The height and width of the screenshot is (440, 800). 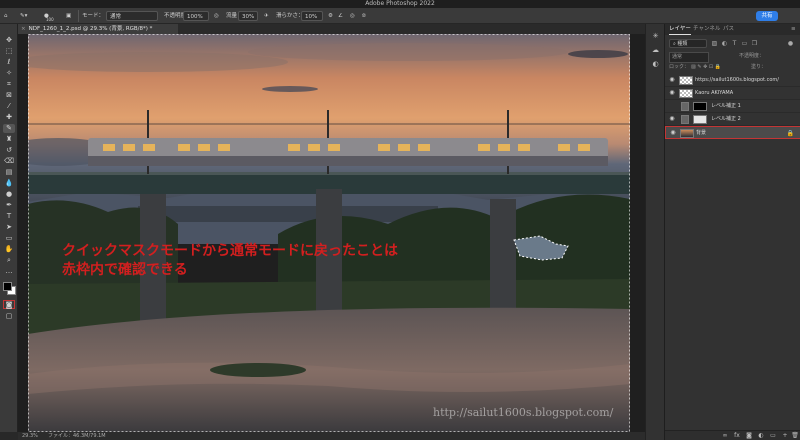 What do you see at coordinates (9, 40) in the screenshot?
I see `move-tool-icon: ✥` at bounding box center [9, 40].